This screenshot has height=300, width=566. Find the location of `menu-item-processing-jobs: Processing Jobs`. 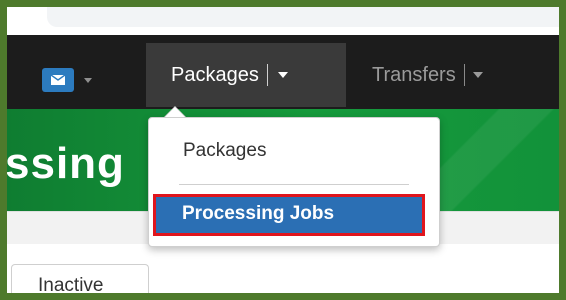

menu-item-processing-jobs: Processing Jobs is located at coordinates (289, 215).